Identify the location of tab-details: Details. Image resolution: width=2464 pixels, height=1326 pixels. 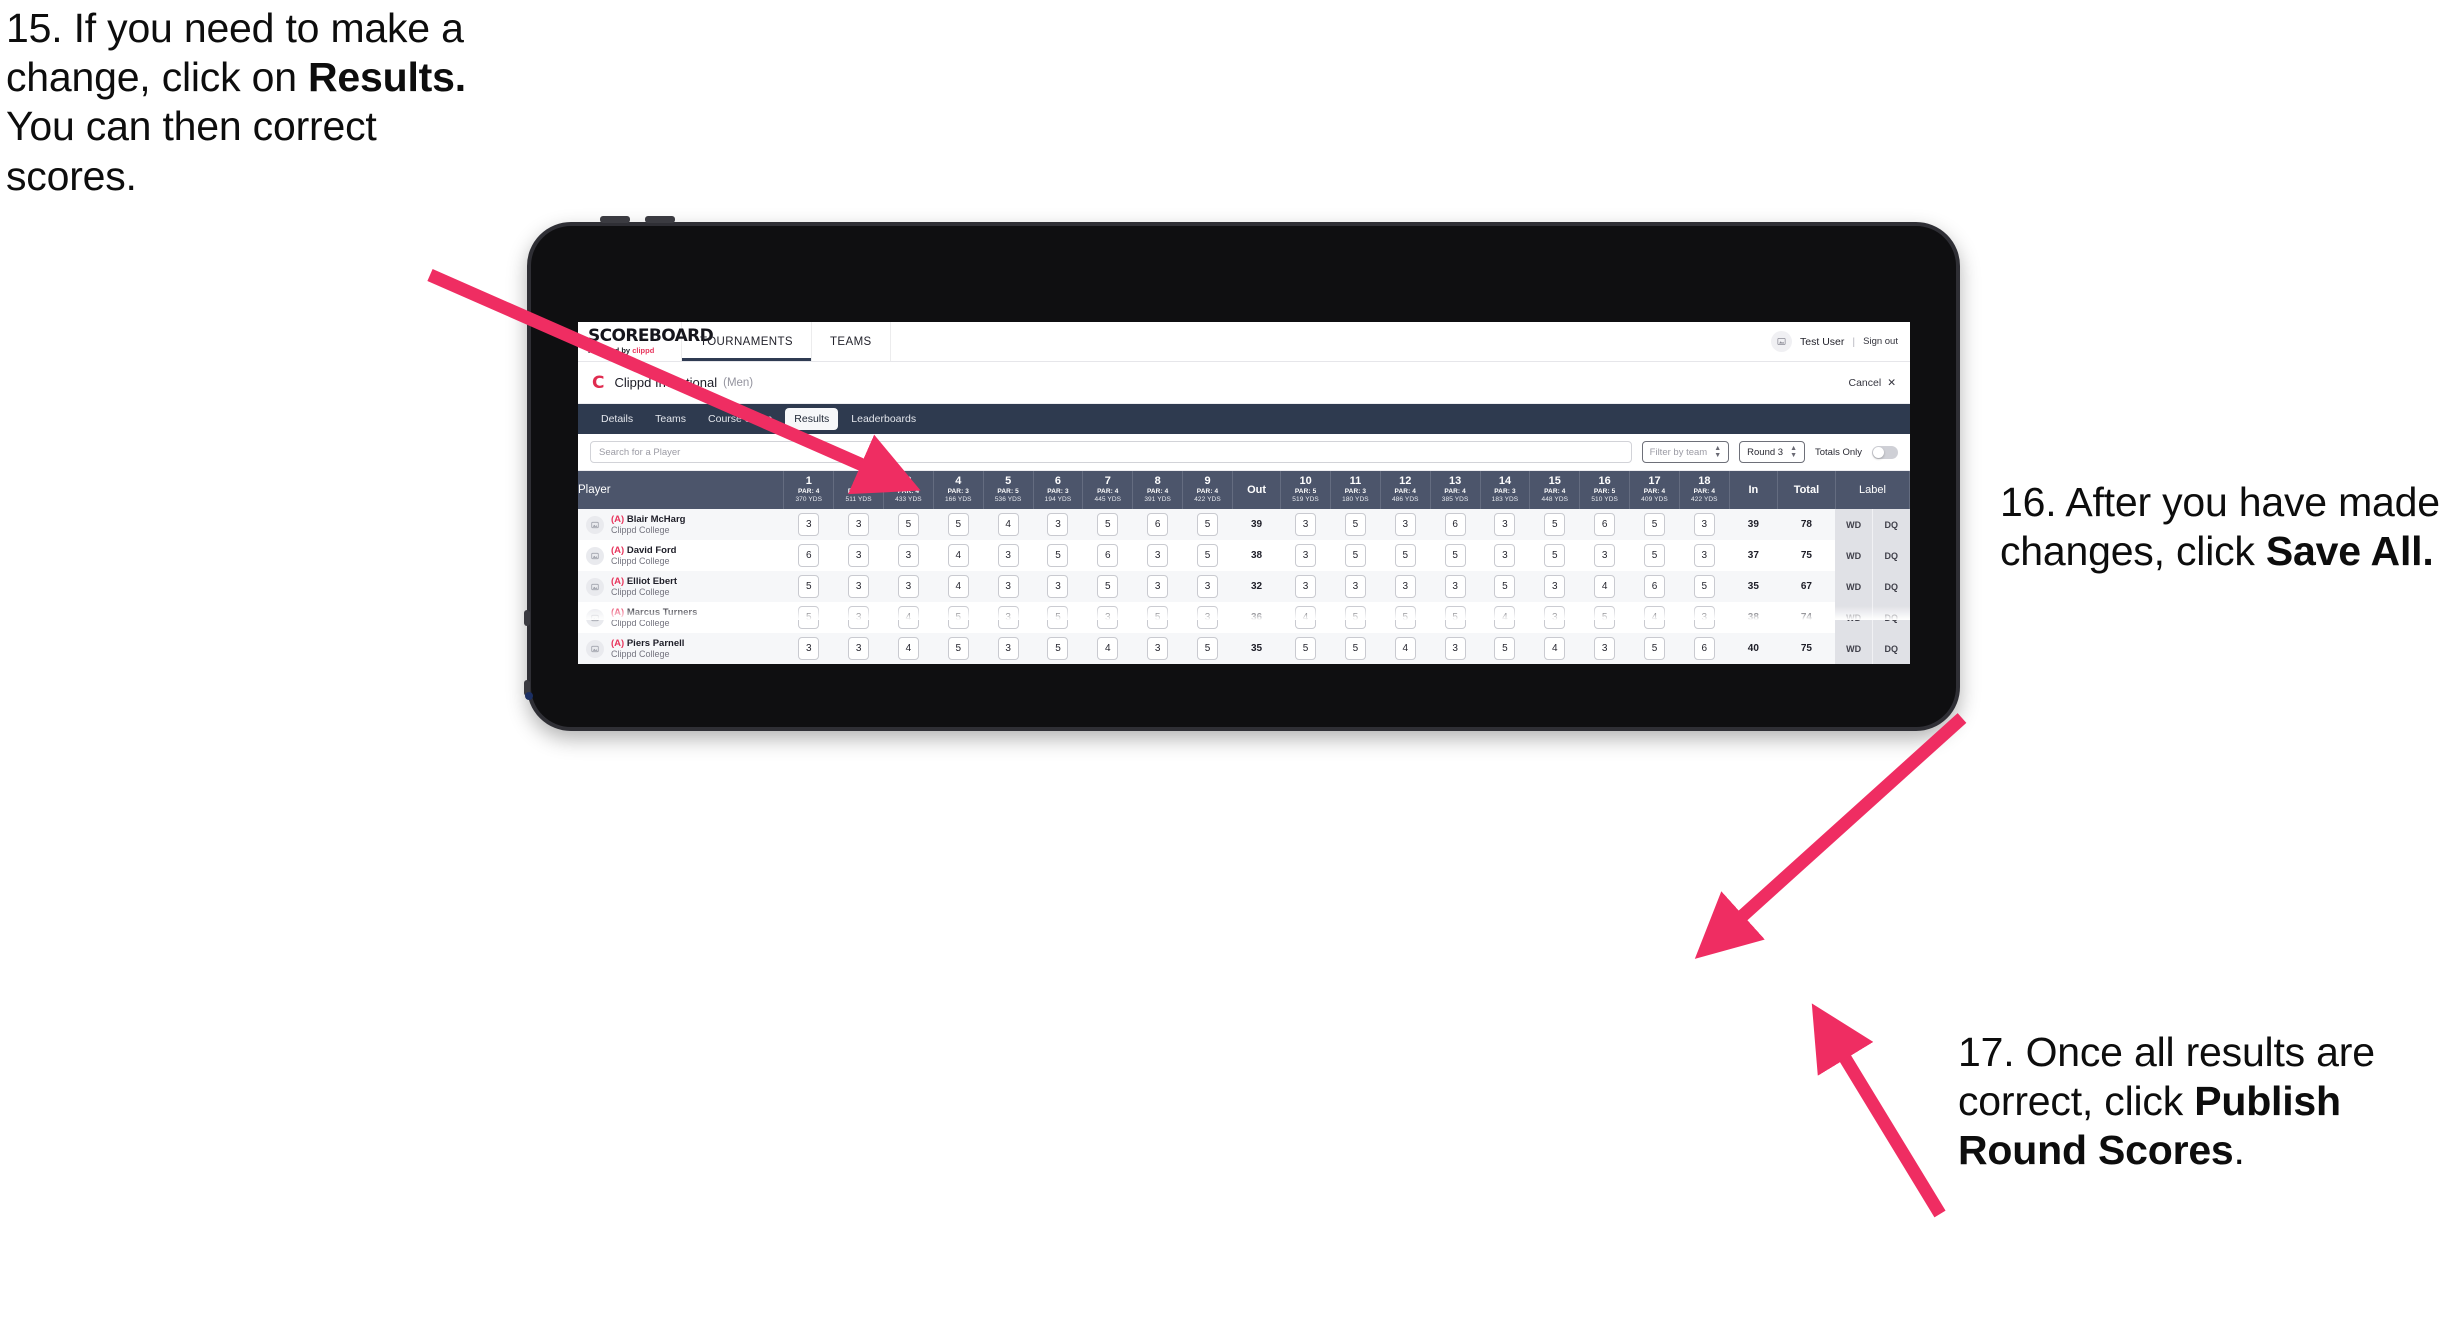
(617, 419).